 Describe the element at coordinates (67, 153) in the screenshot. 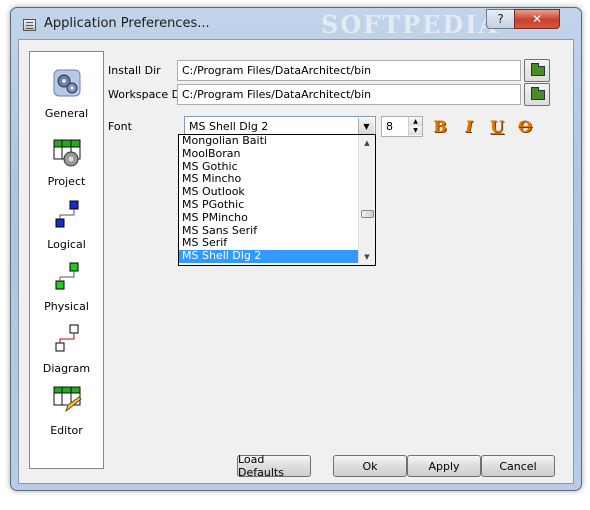

I see `project-table-icon` at that location.